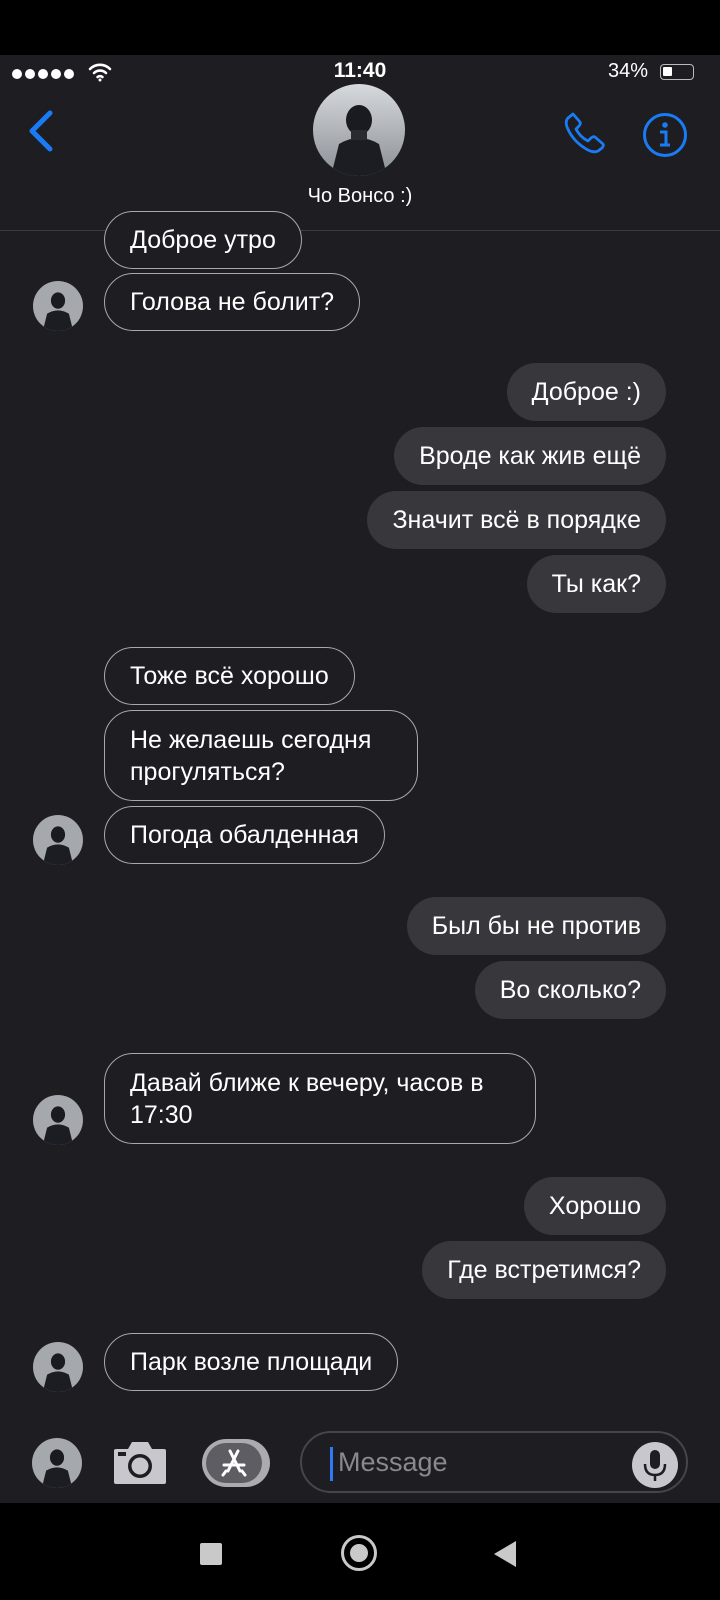  Describe the element at coordinates (536, 926) in the screenshot. I see `message-outgoing: Был бы не против` at that location.